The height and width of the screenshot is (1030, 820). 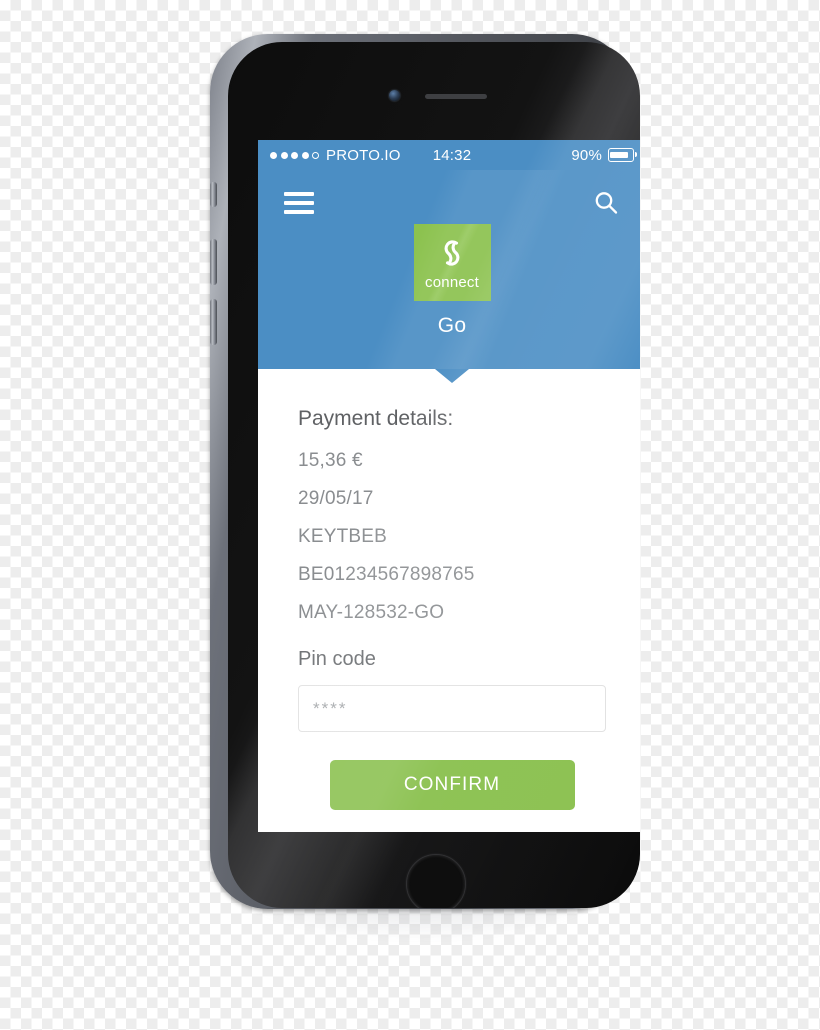 I want to click on search-icon, so click(x=606, y=203).